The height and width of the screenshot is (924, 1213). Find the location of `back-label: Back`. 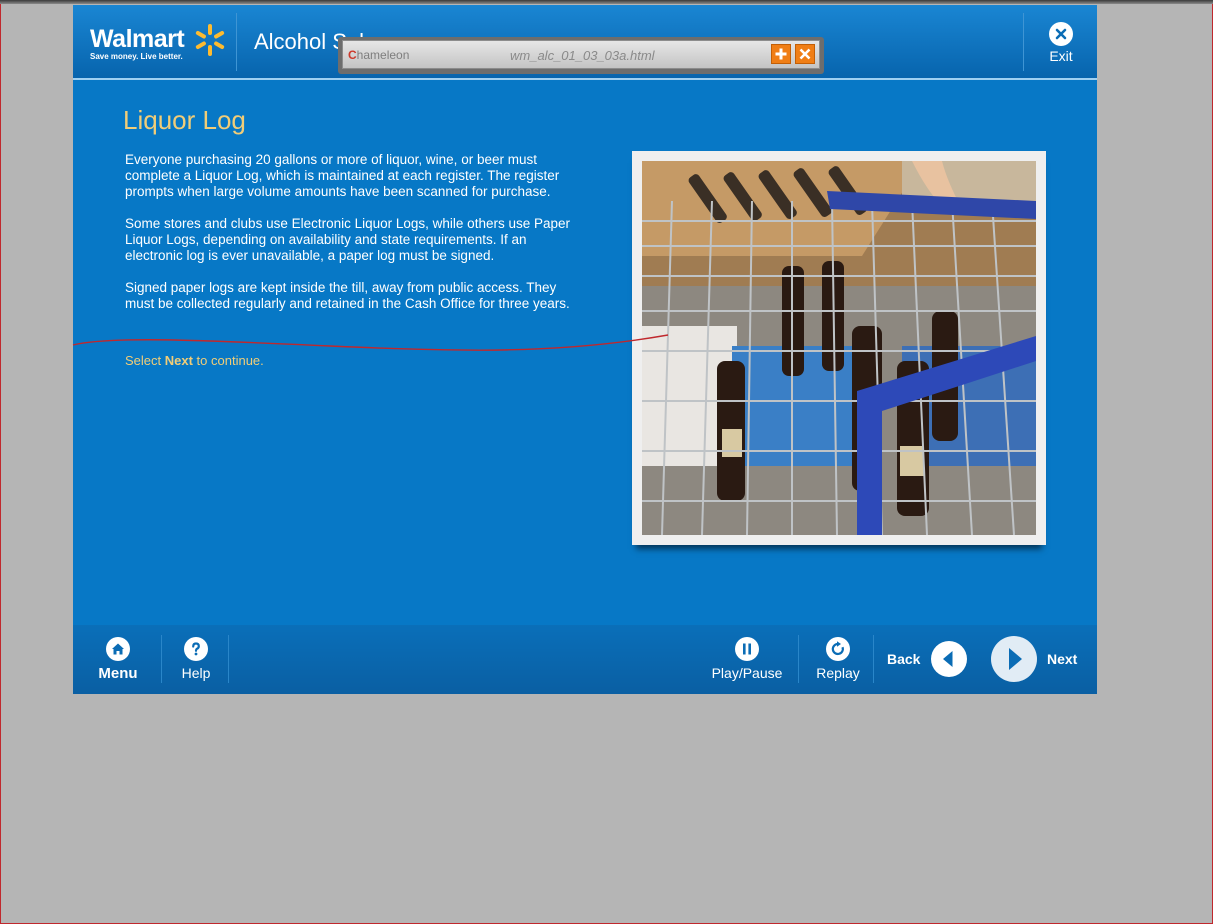

back-label: Back is located at coordinates (903, 659).